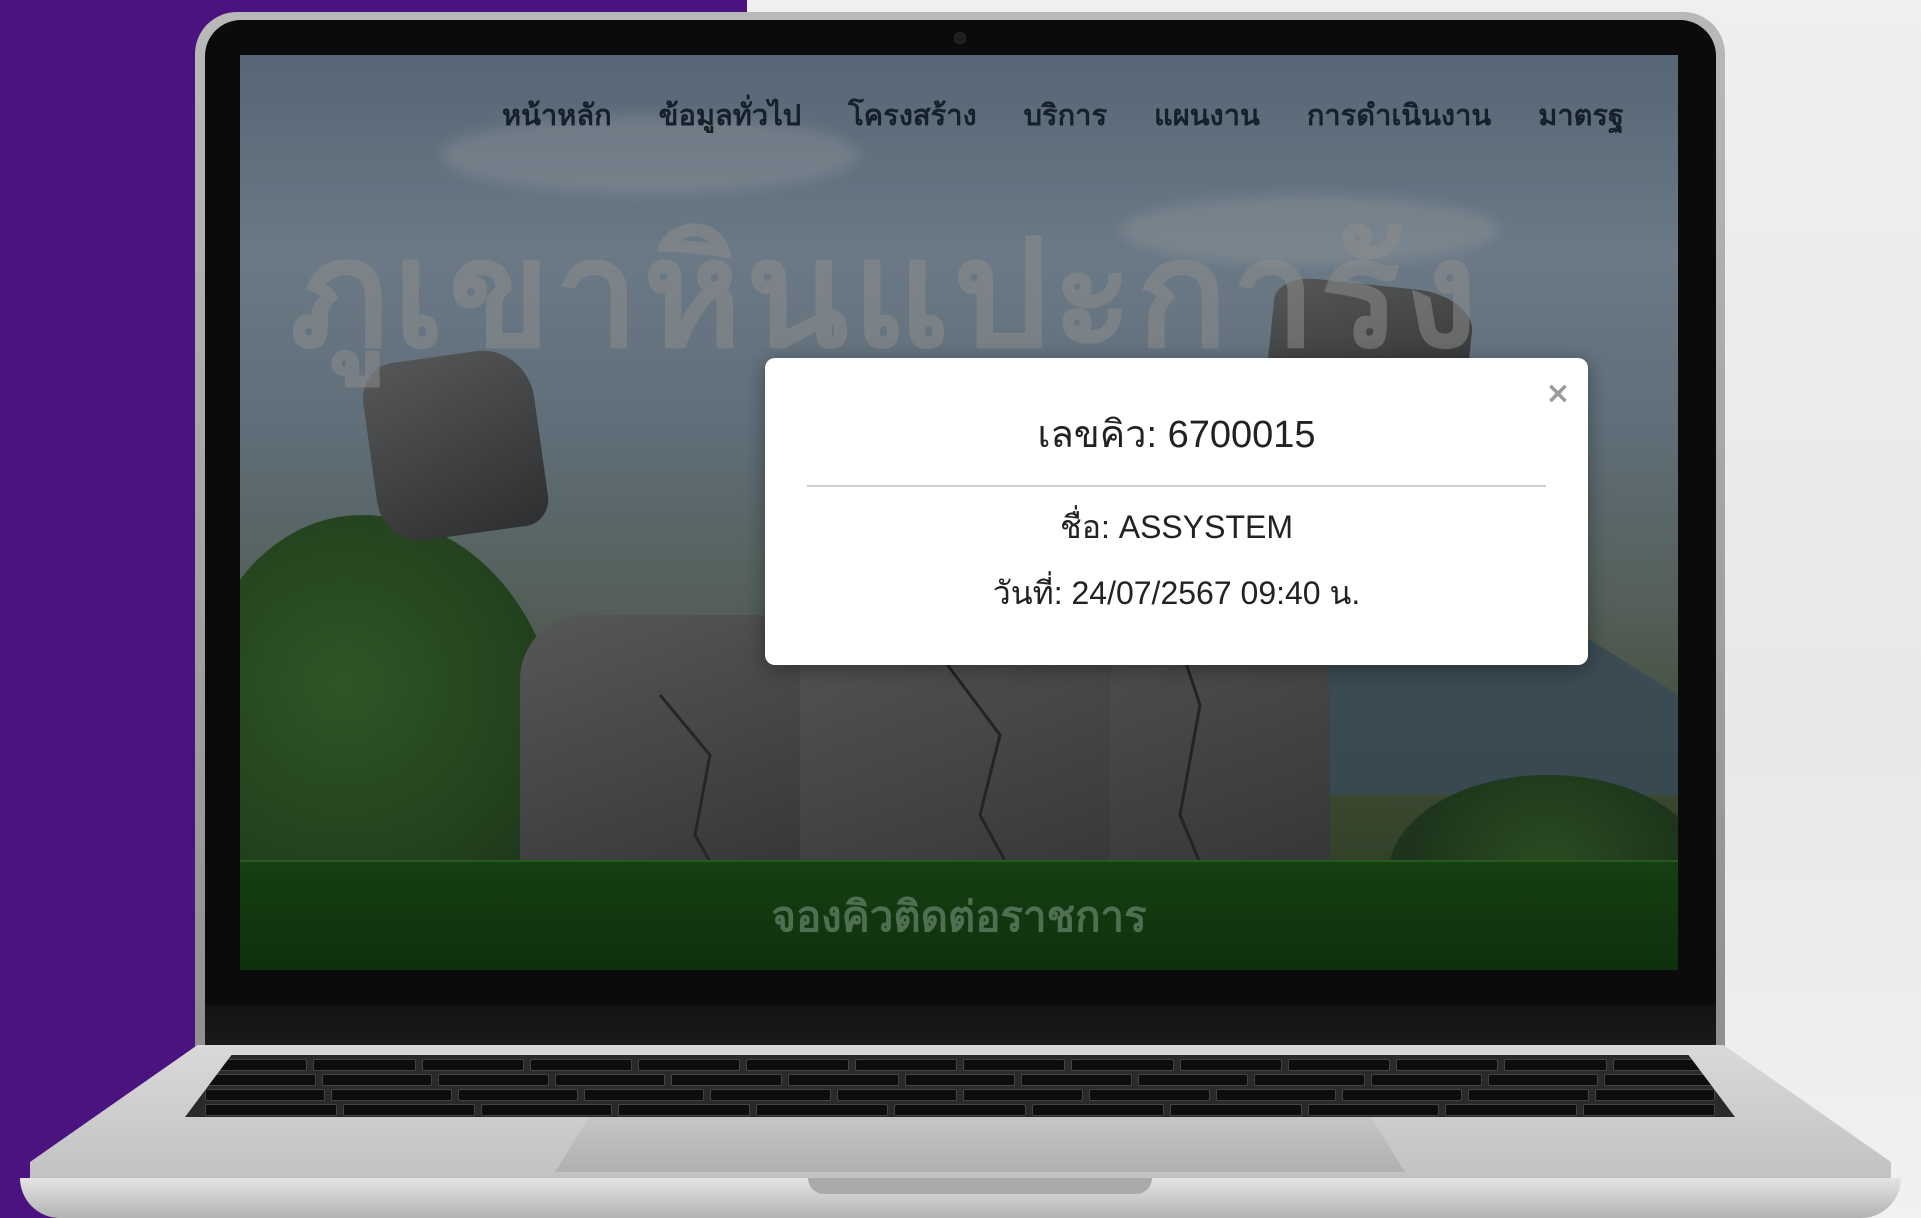  Describe the element at coordinates (1399, 115) in the screenshot. I see `nav-item-operations: การดำเนินงาน` at that location.